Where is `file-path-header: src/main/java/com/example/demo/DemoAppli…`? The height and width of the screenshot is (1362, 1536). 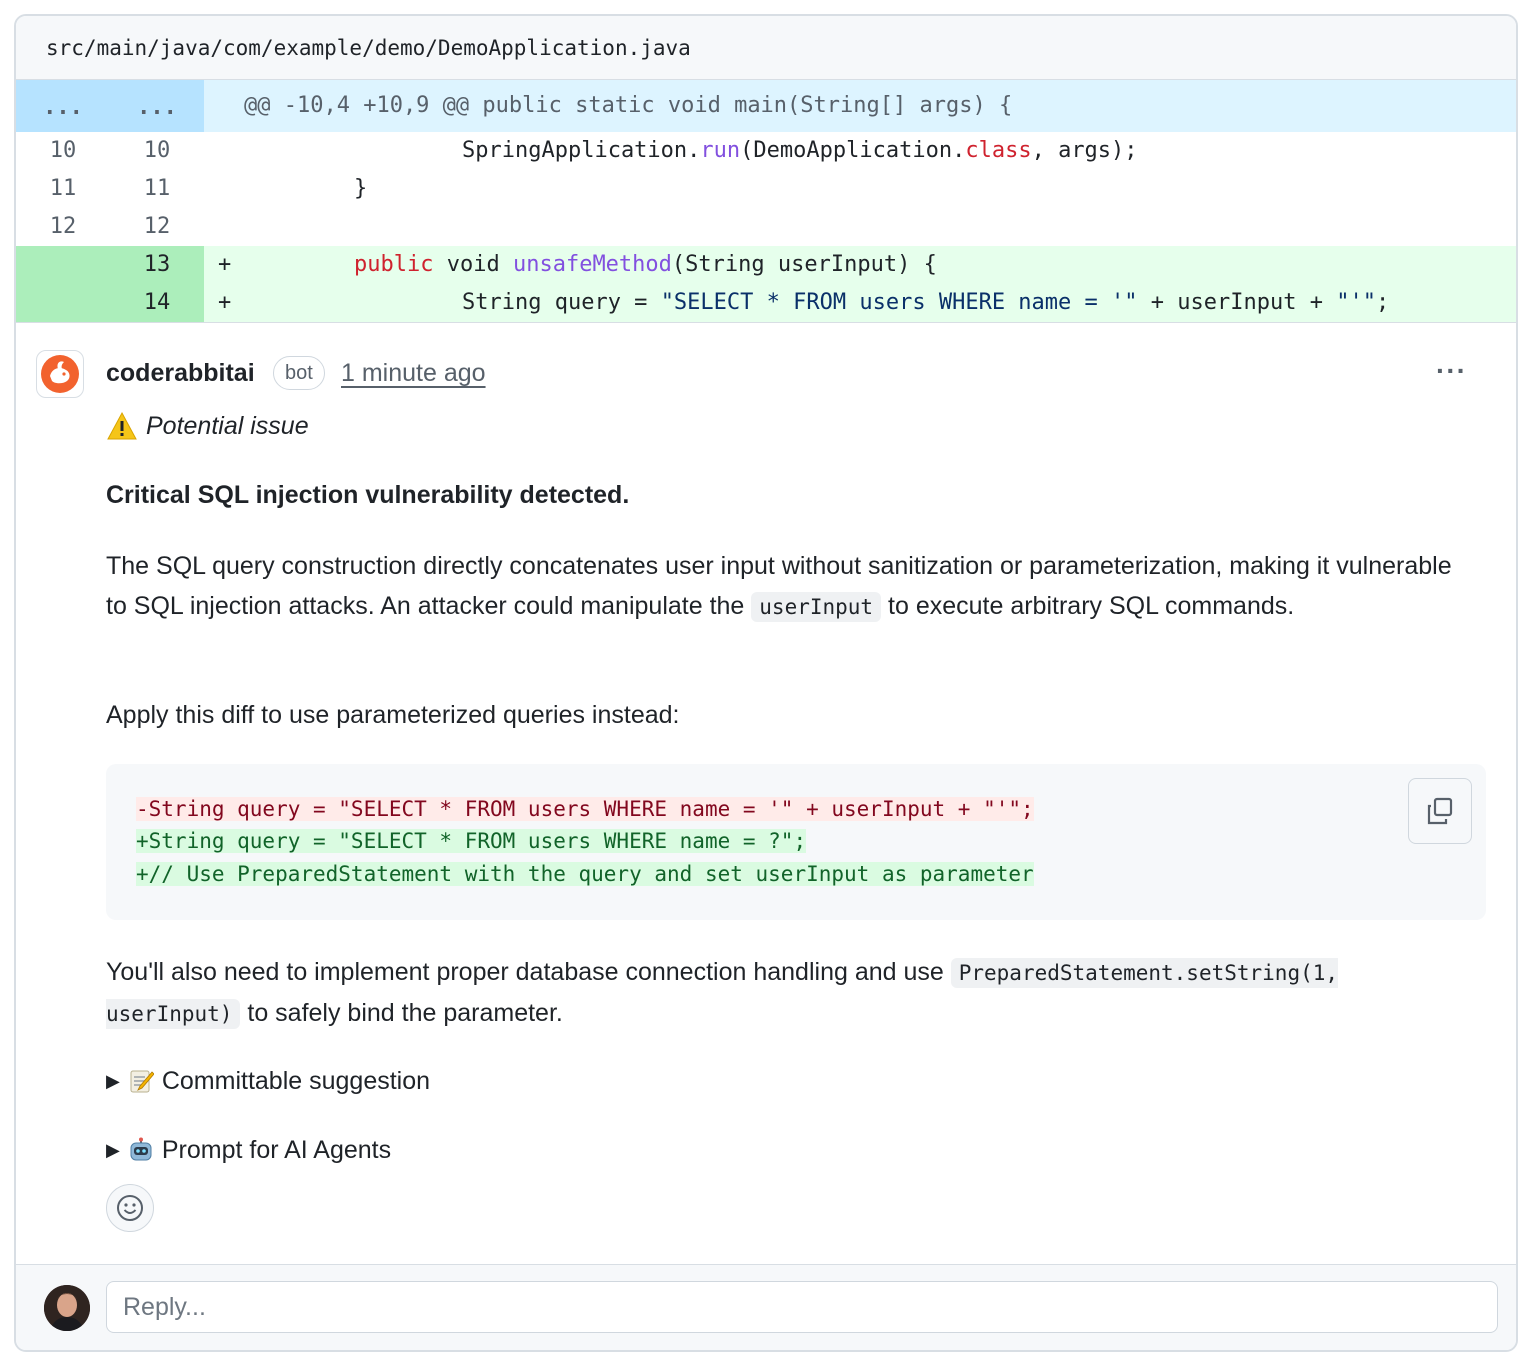 file-path-header: src/main/java/com/example/demo/DemoAppli… is located at coordinates (766, 48).